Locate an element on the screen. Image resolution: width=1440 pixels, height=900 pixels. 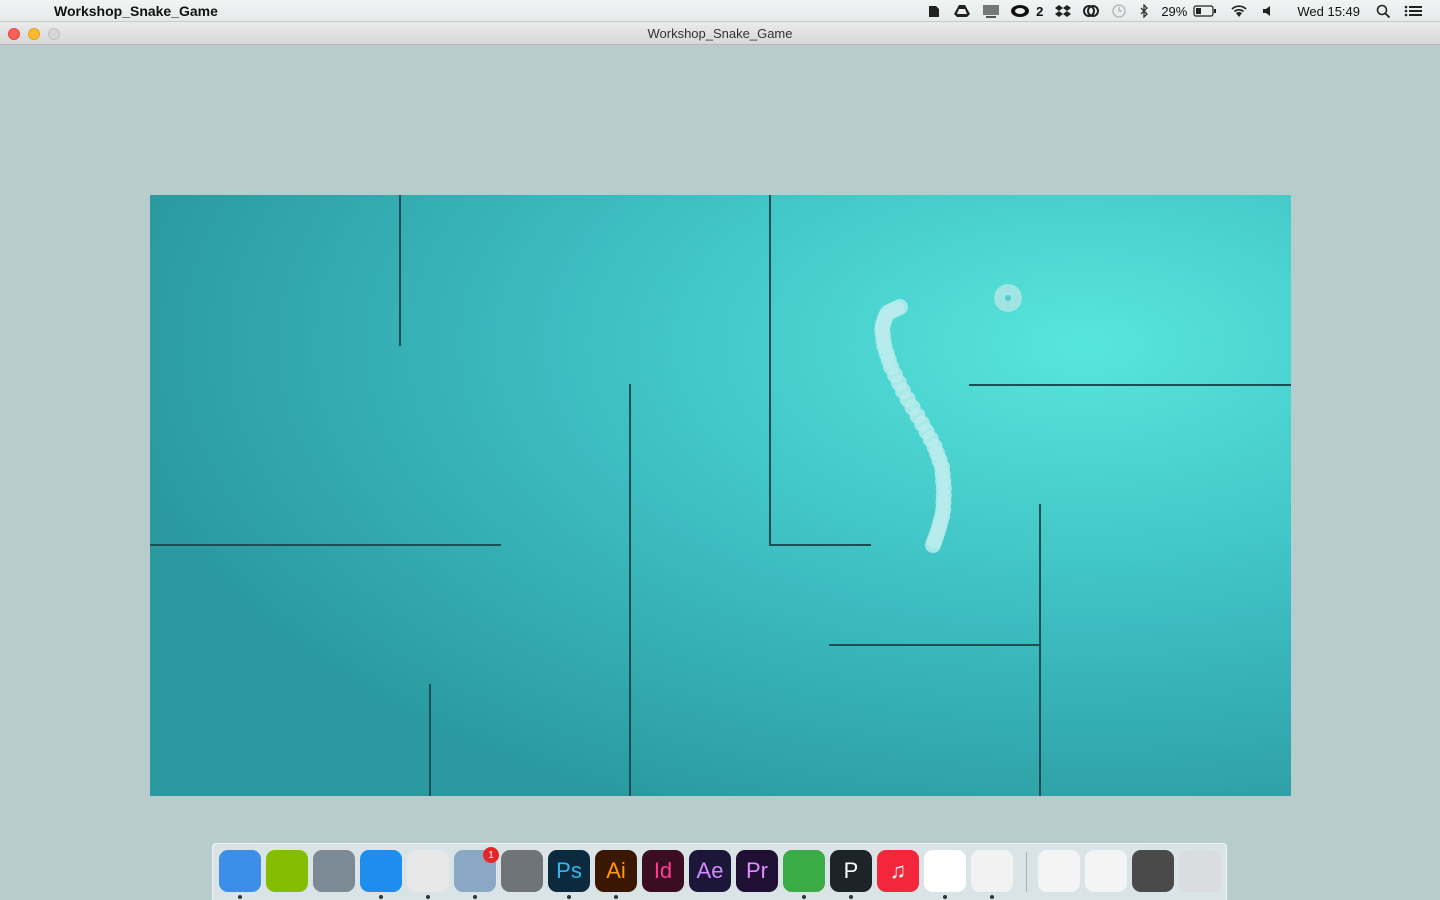
java-icon is located at coordinates (992, 871).